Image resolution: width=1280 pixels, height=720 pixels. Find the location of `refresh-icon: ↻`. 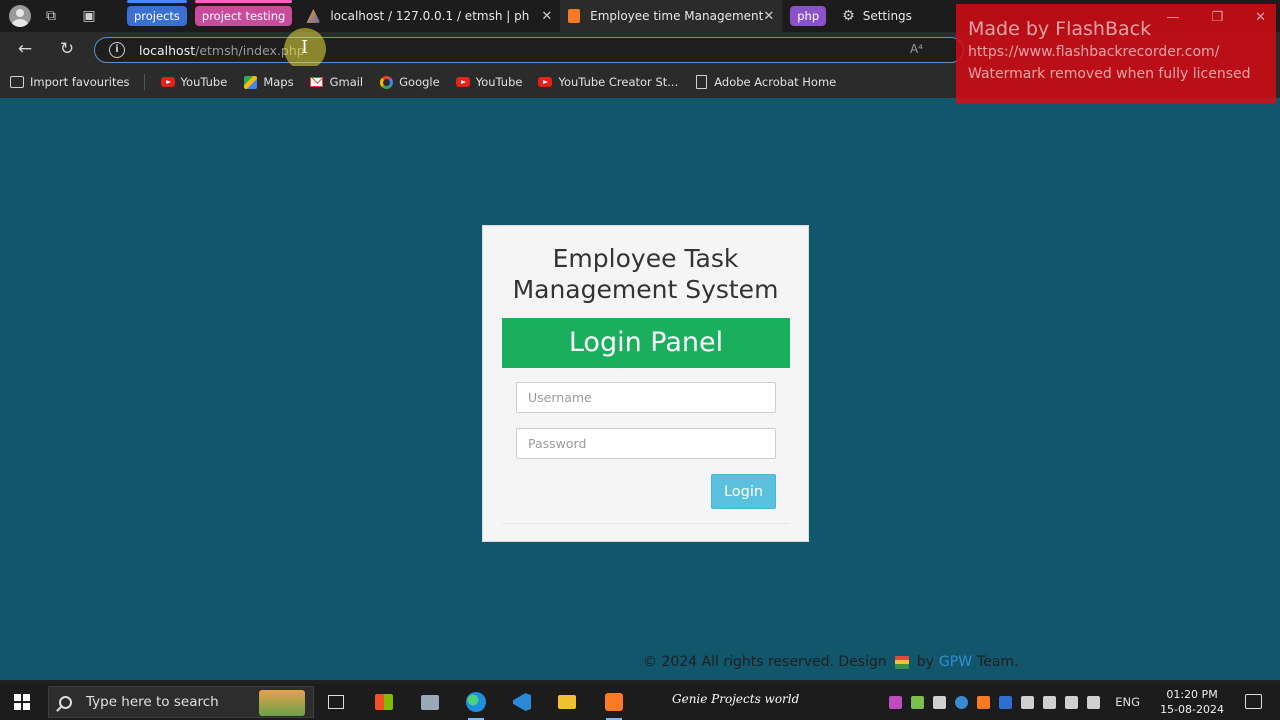

refresh-icon: ↻ is located at coordinates (67, 49).